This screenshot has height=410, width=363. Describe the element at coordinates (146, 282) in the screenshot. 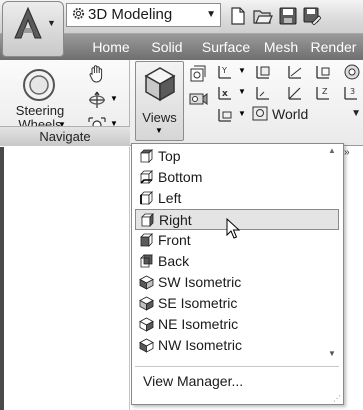

I see `sw-isometric-icon` at that location.